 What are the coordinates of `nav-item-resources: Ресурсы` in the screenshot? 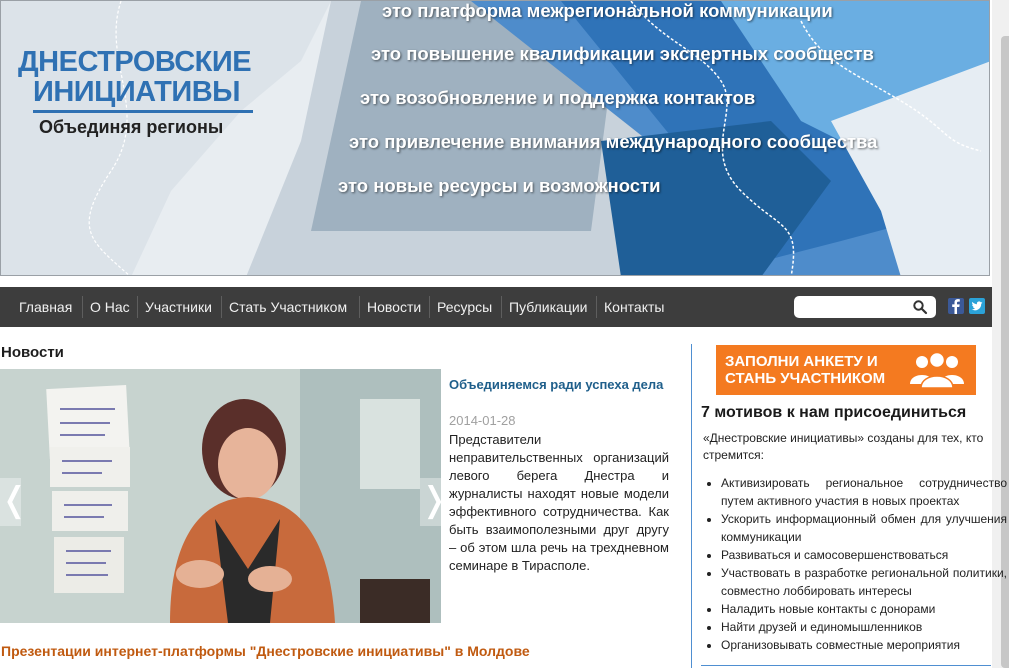 It's located at (464, 307).